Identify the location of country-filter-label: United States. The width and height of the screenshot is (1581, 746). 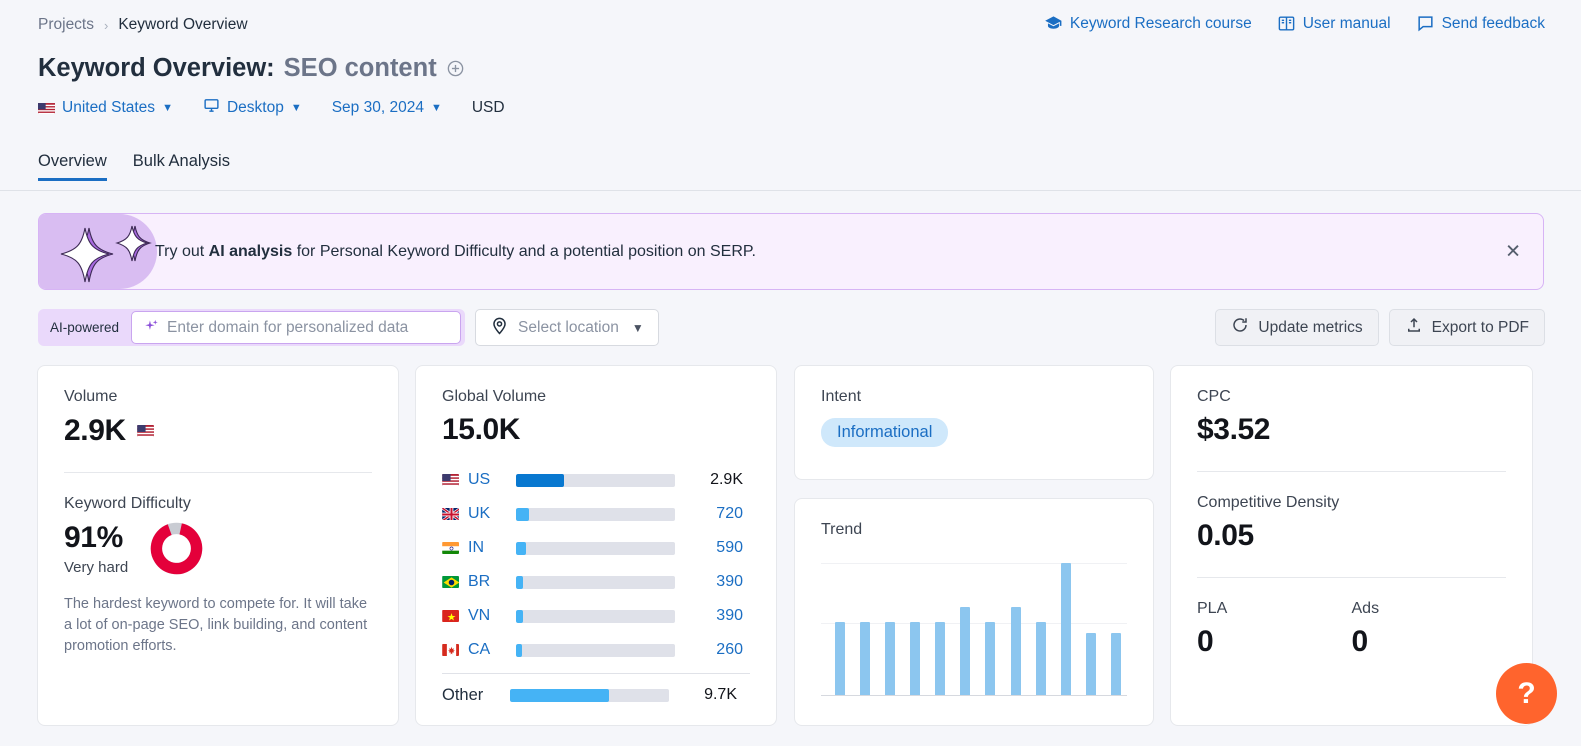
(109, 107).